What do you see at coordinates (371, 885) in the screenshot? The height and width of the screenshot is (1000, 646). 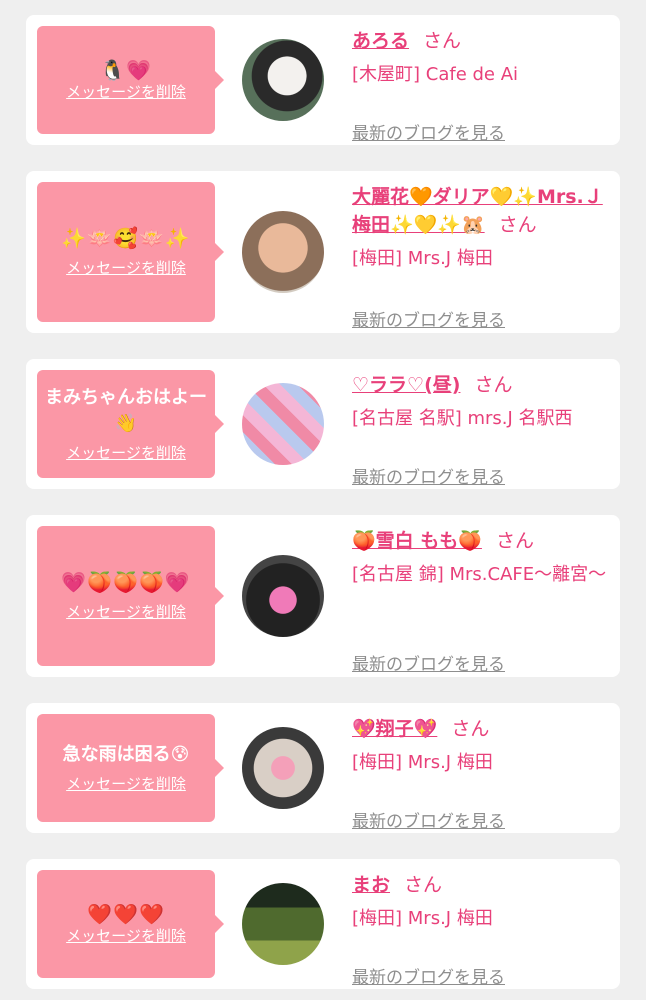 I see `cast-name-link: まお` at bounding box center [371, 885].